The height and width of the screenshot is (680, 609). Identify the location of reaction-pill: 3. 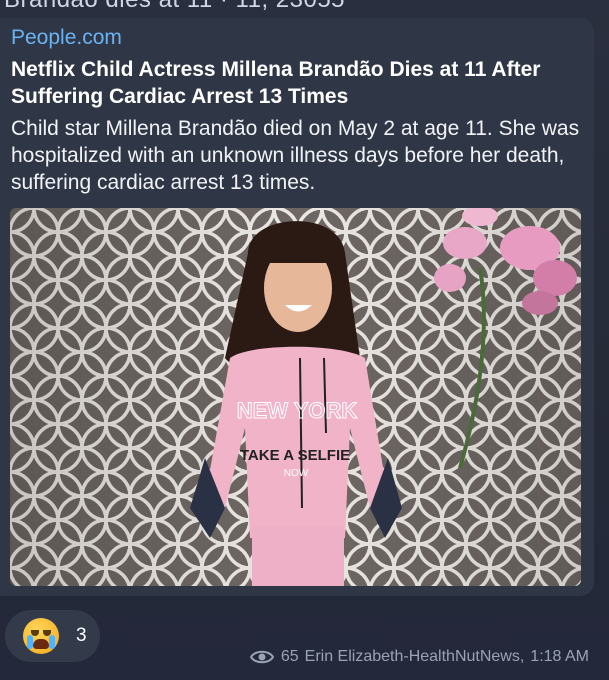
(52, 636).